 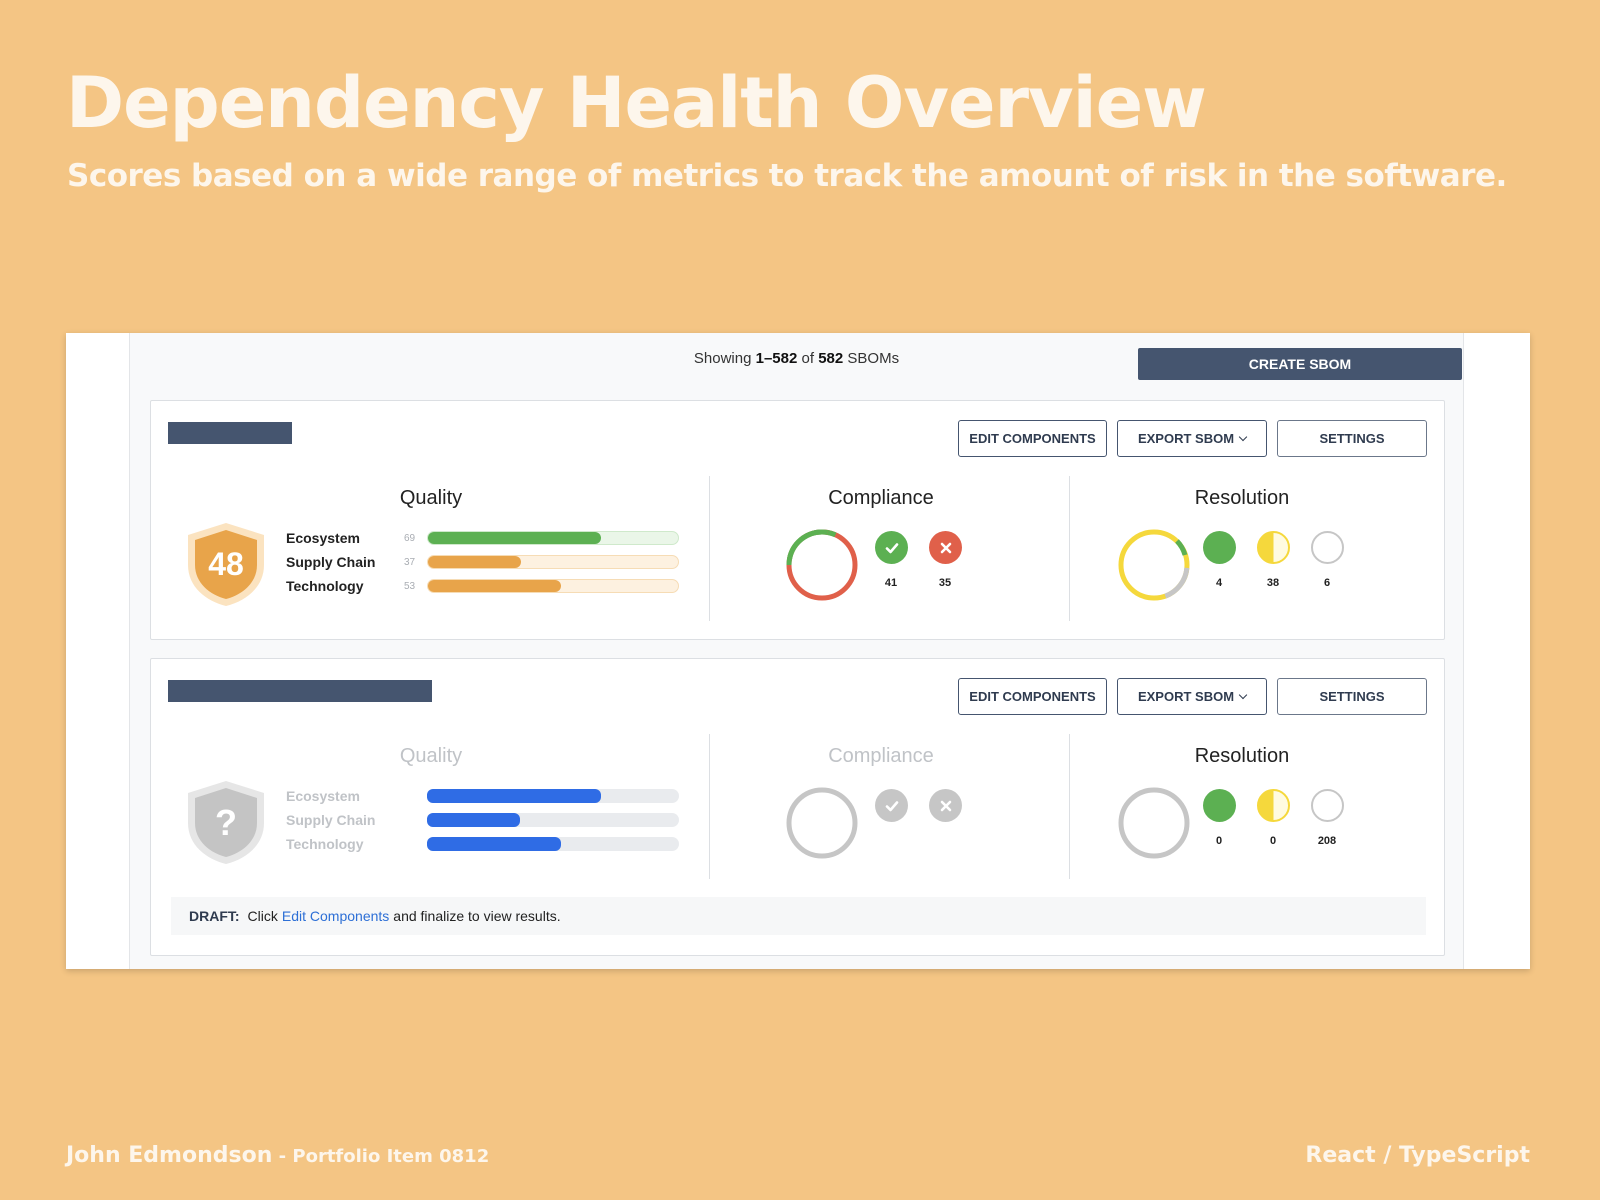 What do you see at coordinates (1219, 583) in the screenshot?
I see `resolved-count: 4` at bounding box center [1219, 583].